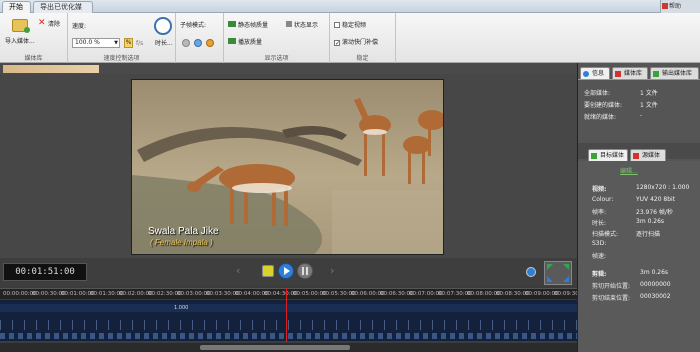 This screenshot has width=700, height=352. Describe the element at coordinates (96, 43) in the screenshot. I see `speed-select: 100.0 % ▼` at that location.